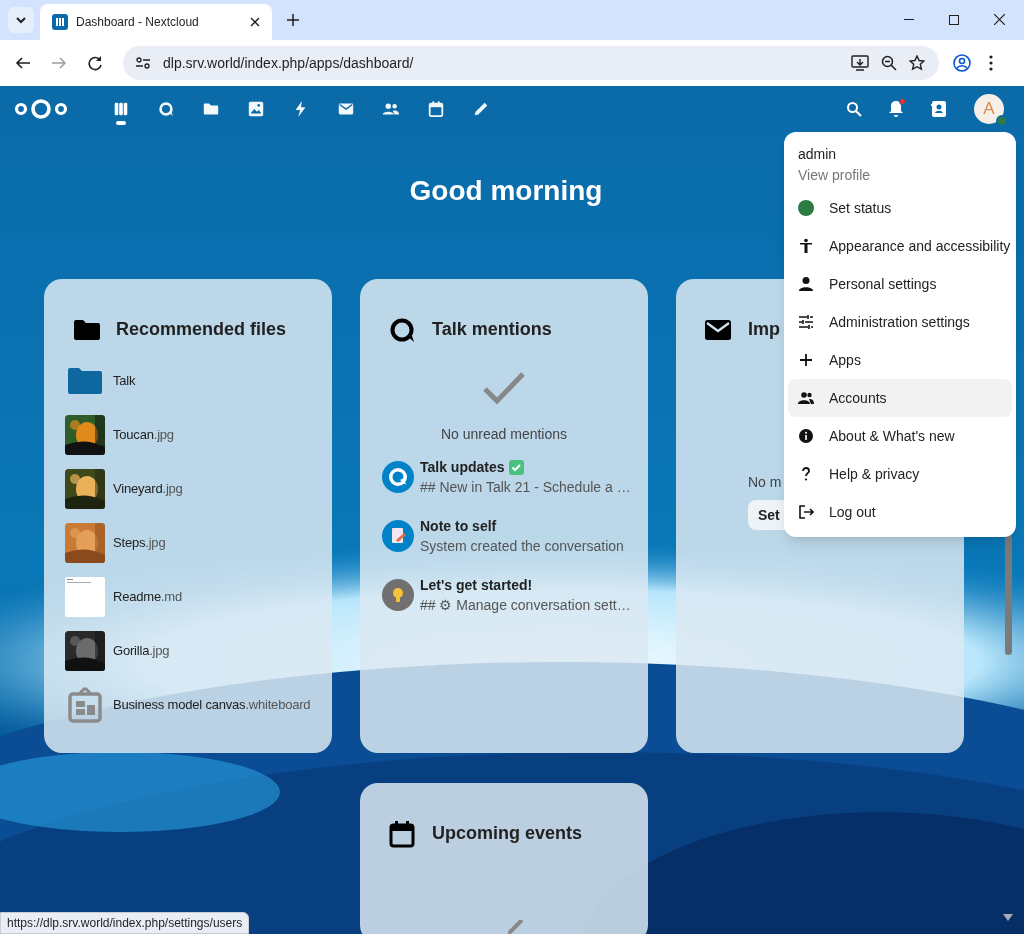 Image resolution: width=1024 pixels, height=934 pixels. I want to click on nextcloud-tab-icon, so click(60, 22).